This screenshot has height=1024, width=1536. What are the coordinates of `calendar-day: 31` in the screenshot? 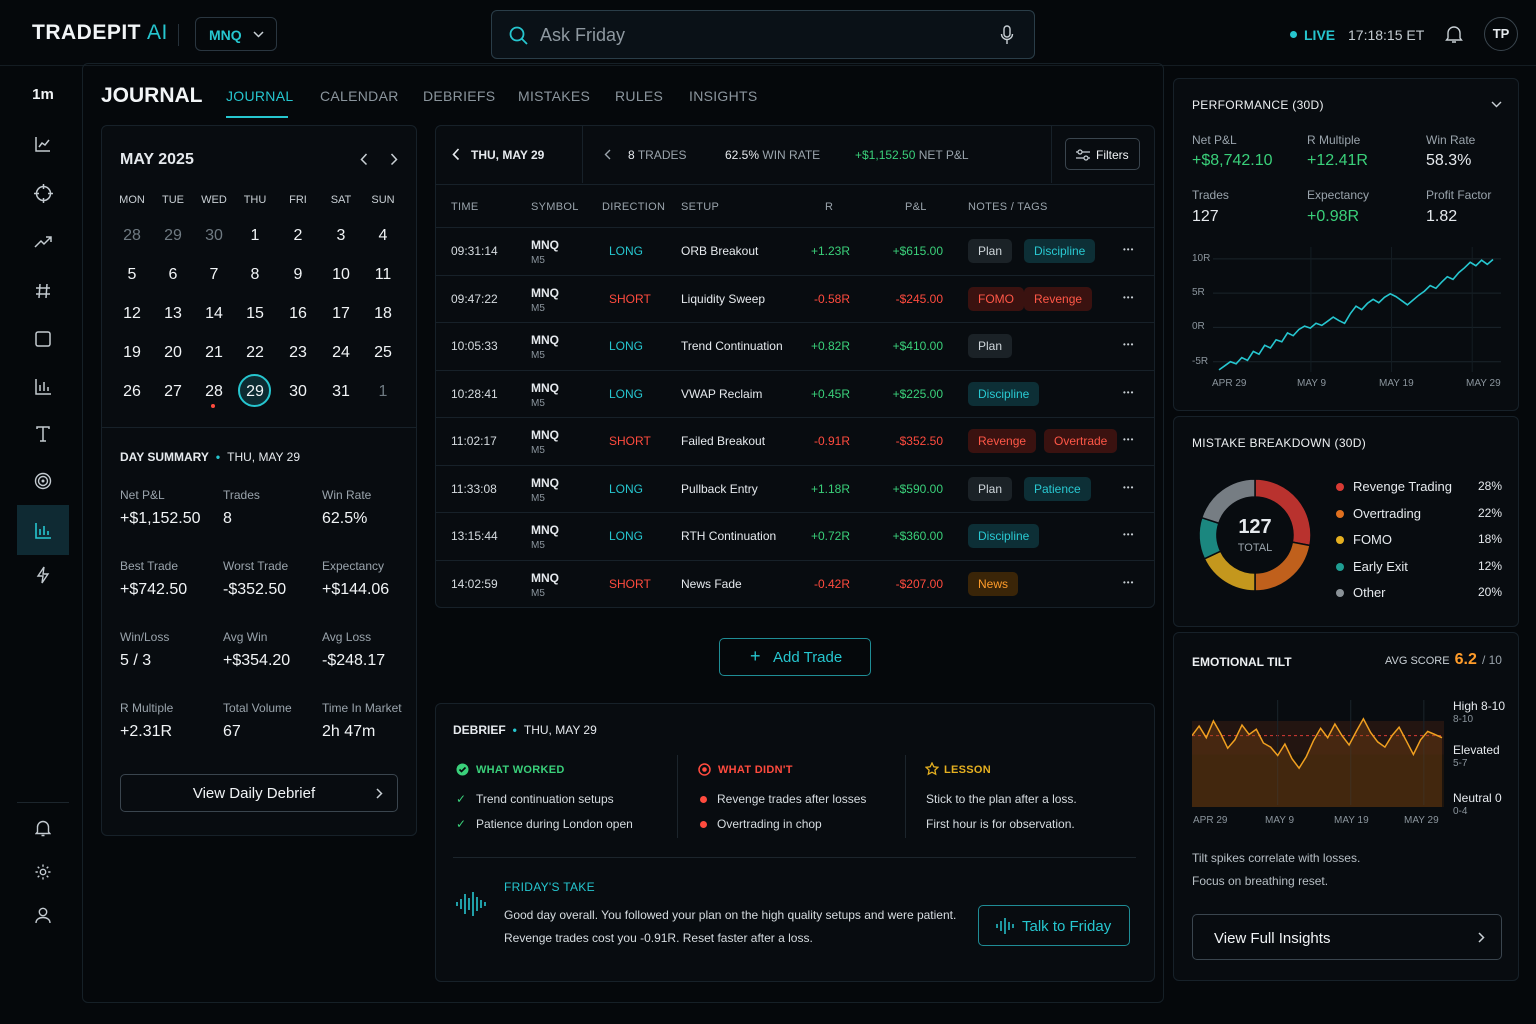 It's located at (341, 392).